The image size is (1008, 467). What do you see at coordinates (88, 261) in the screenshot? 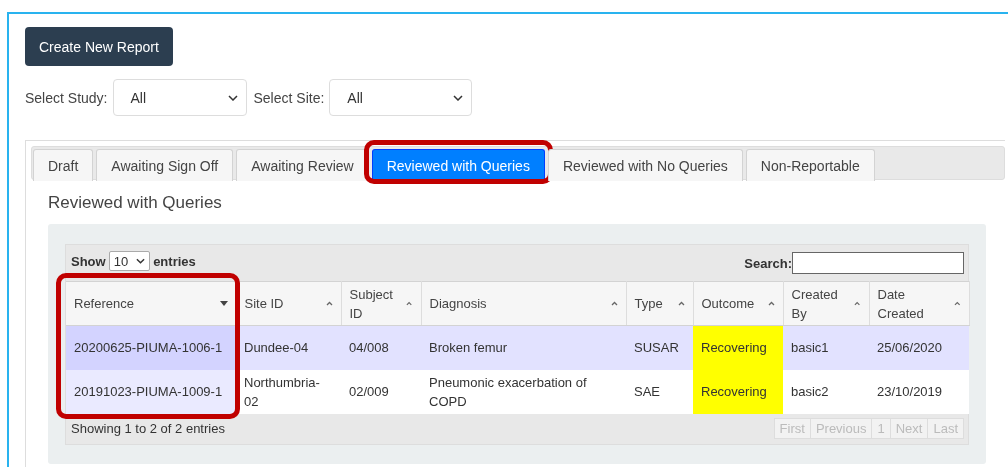
I see `show-label: Show` at bounding box center [88, 261].